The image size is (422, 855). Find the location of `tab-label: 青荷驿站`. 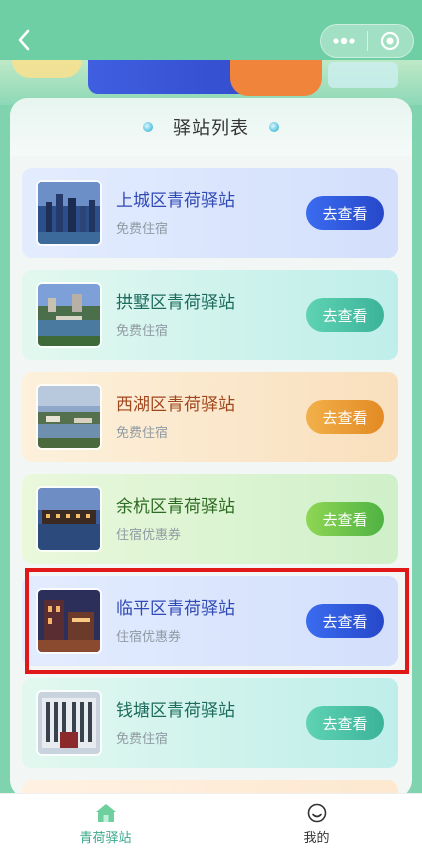

tab-label: 青荷驿站 is located at coordinates (105, 838).